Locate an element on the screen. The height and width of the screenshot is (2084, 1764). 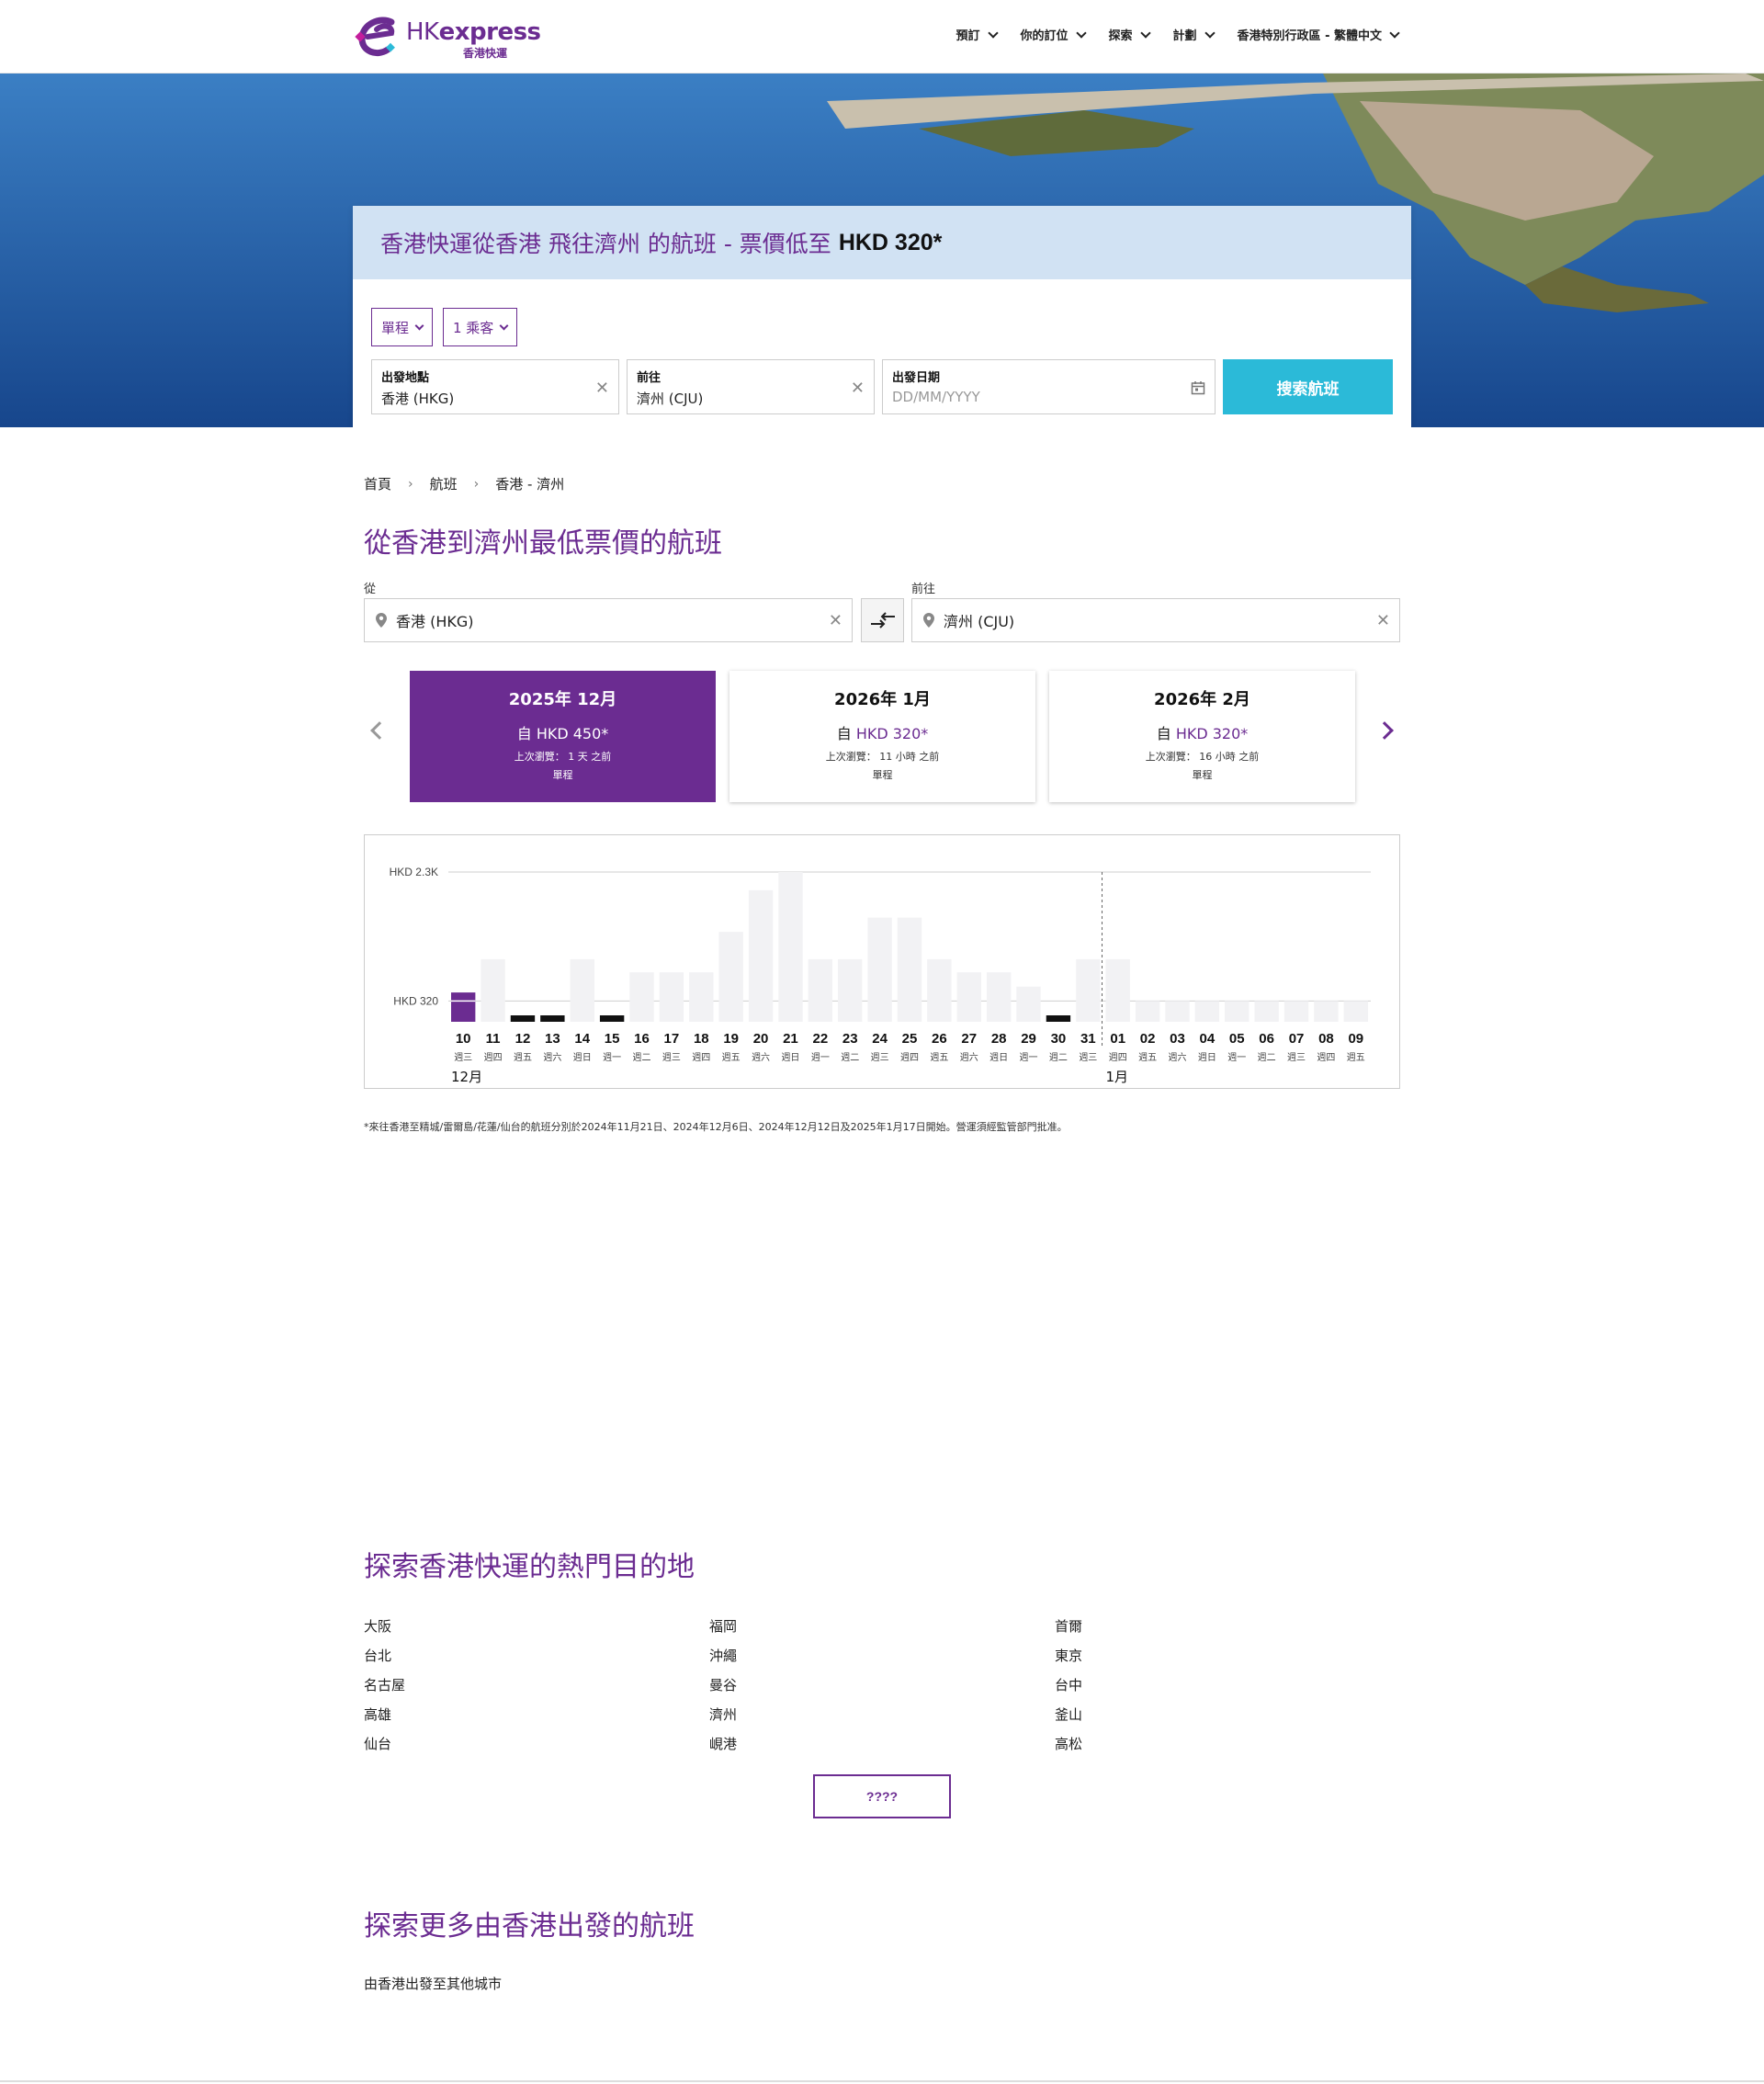
destination-link: 首爾 is located at coordinates (1068, 1626).